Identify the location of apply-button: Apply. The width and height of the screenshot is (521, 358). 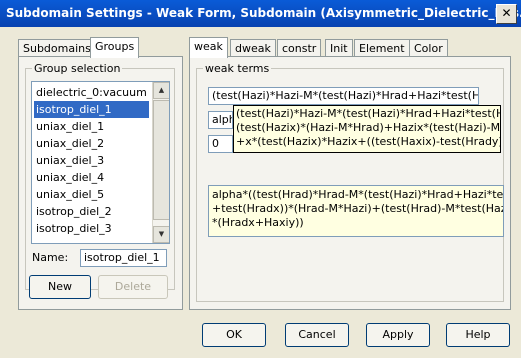
(398, 335).